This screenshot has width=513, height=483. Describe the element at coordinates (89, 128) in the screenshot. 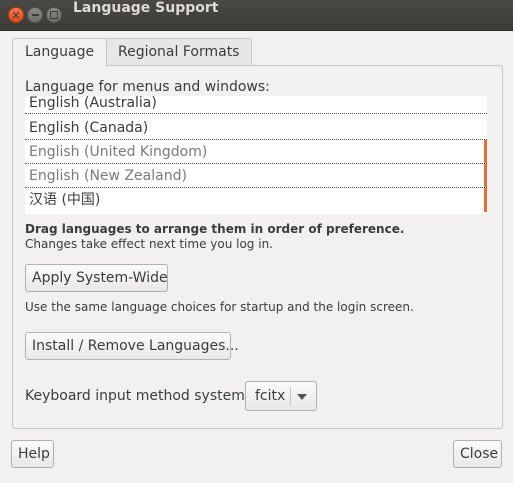

I see `language-item-label: English (Canada)` at that location.